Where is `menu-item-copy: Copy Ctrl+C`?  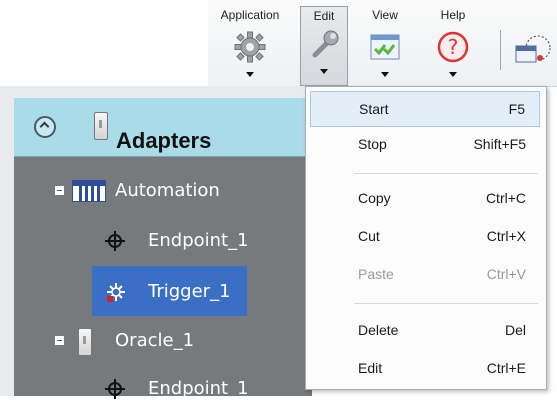
menu-item-copy: Copy Ctrl+C is located at coordinates (425, 199).